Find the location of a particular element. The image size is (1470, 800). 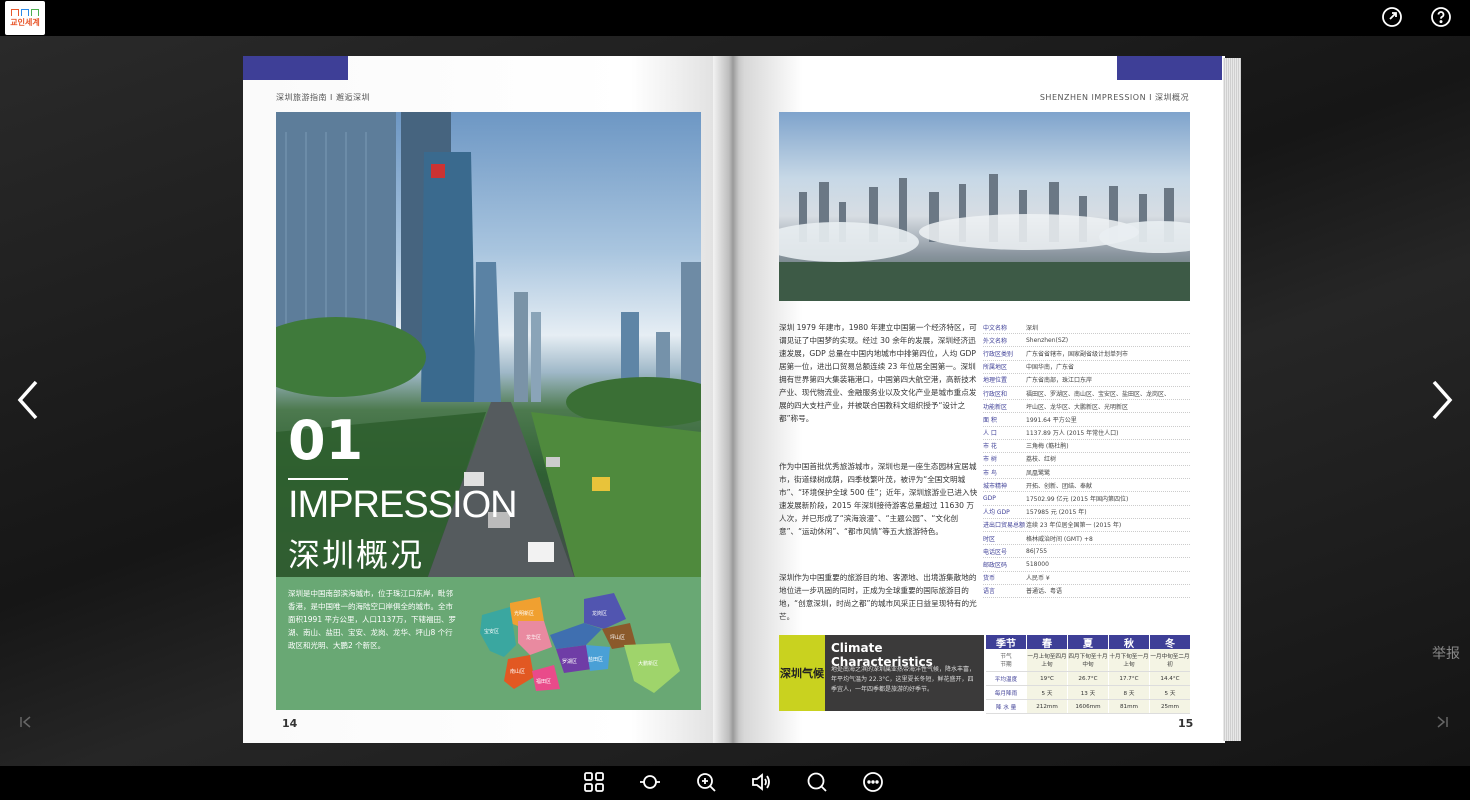

map-label: 宝安区 is located at coordinates (491, 631).